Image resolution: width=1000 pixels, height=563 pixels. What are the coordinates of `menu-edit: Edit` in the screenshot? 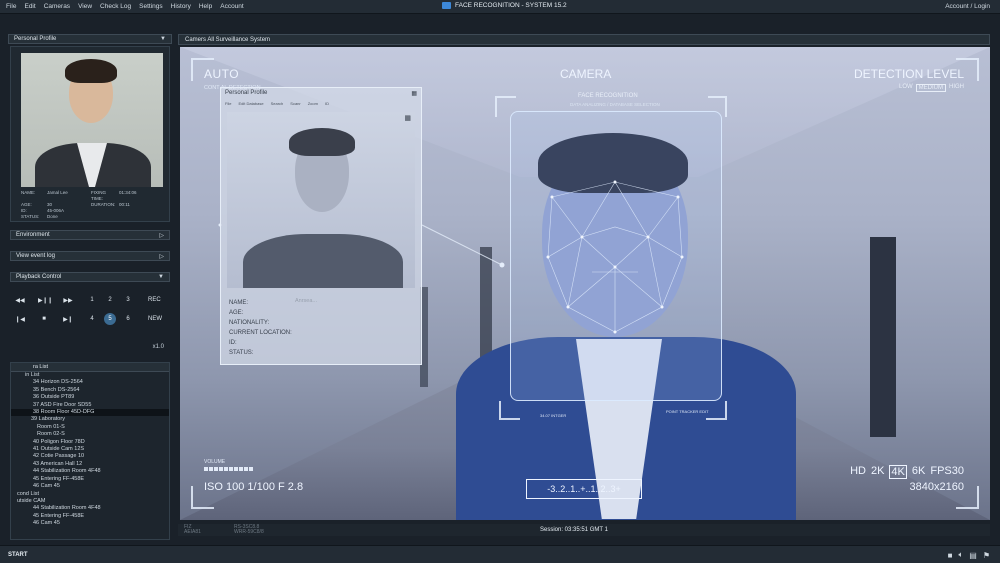 It's located at (29, 6).